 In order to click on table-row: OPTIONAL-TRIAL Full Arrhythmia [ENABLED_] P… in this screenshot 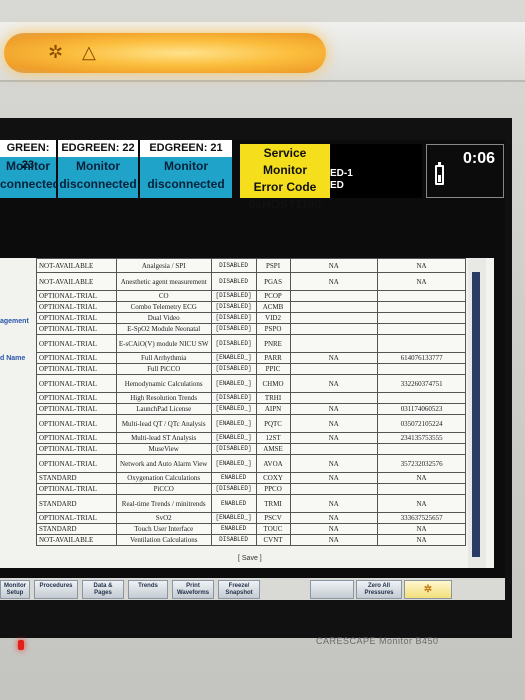, I will do `click(251, 358)`.